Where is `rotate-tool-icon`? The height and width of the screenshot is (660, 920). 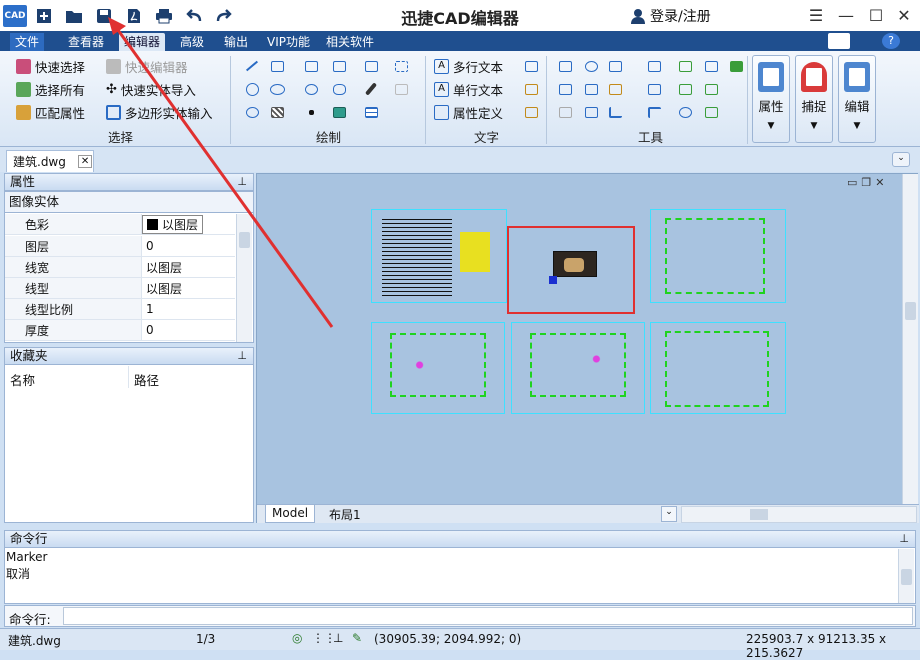 rotate-tool-icon is located at coordinates (591, 66).